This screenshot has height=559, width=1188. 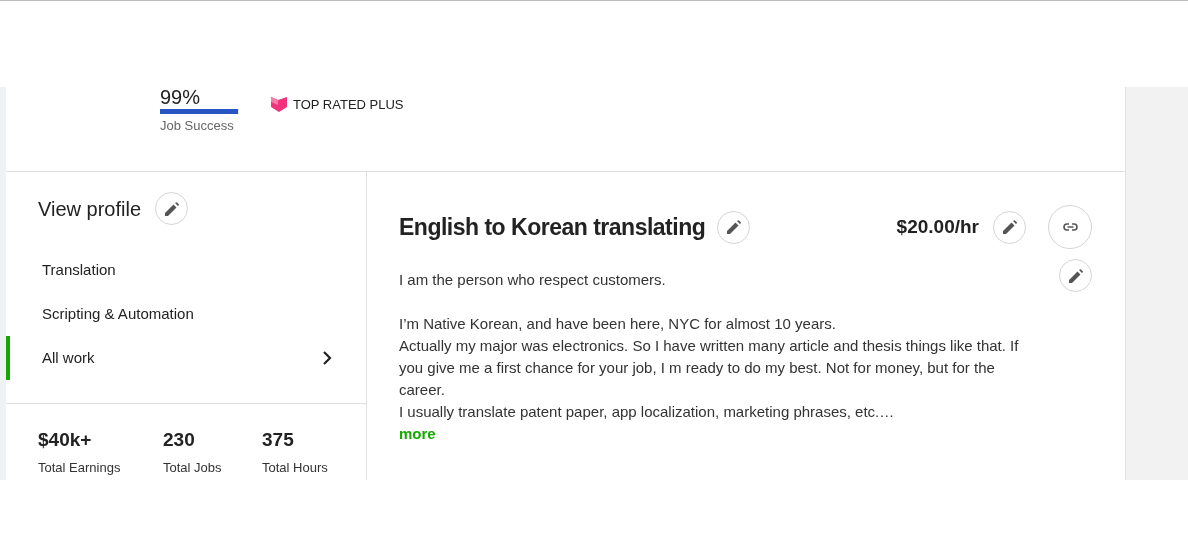 I want to click on stat-label: Total Jobs, so click(x=193, y=467).